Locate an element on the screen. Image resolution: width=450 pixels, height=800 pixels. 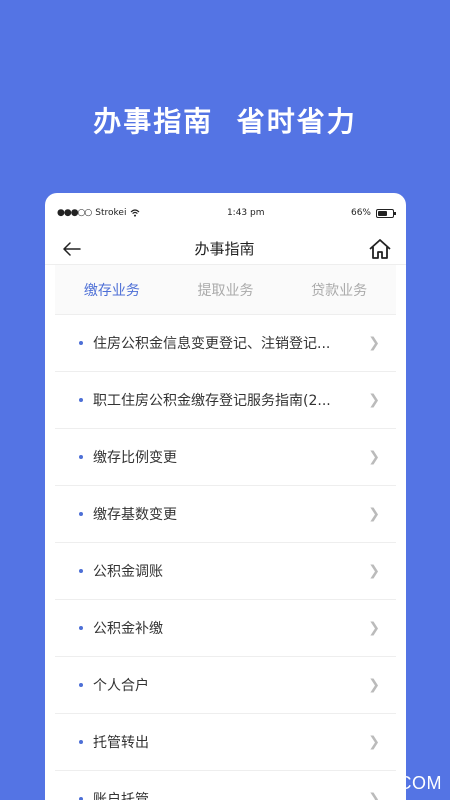
tab-withdraw: 提取业务 is located at coordinates (225, 290).